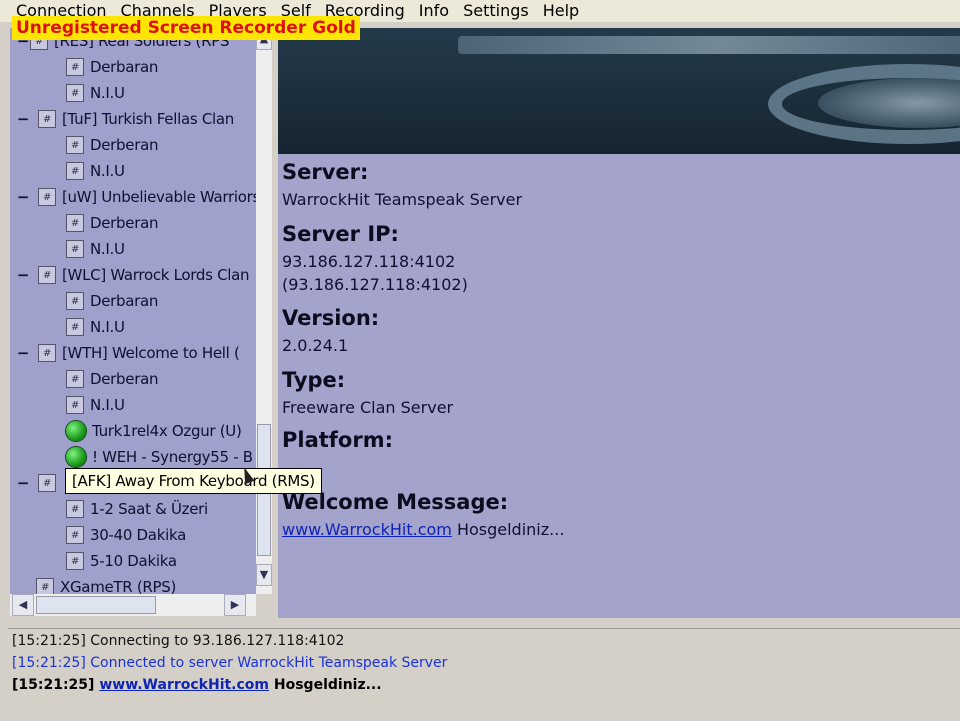  Describe the element at coordinates (367, 529) in the screenshot. I see `welcome-link: www.WarrockHit.com` at that location.